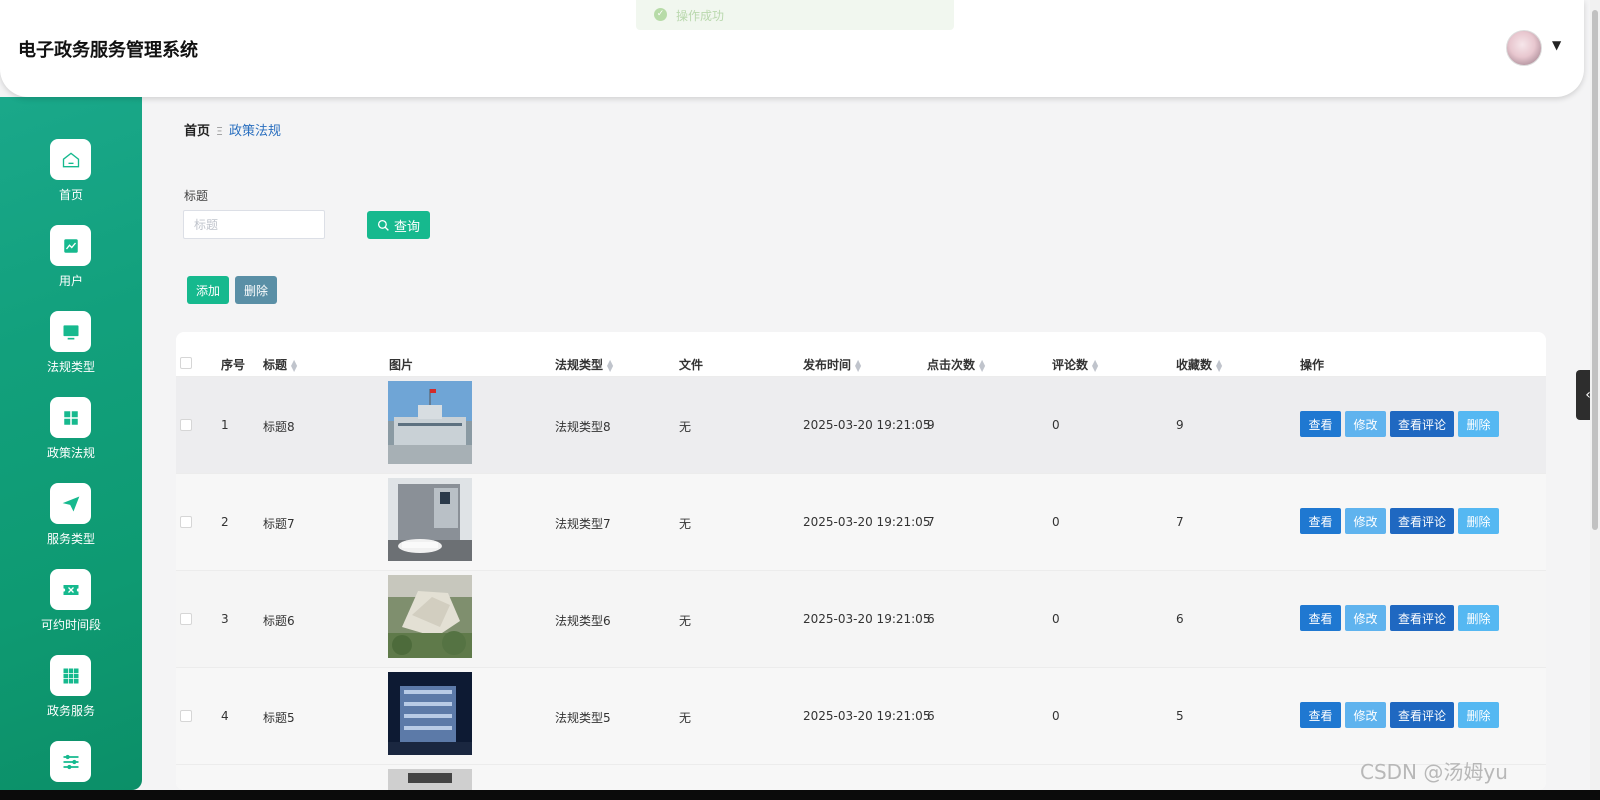  I want to click on scrollbar-thumb, so click(1595, 270).